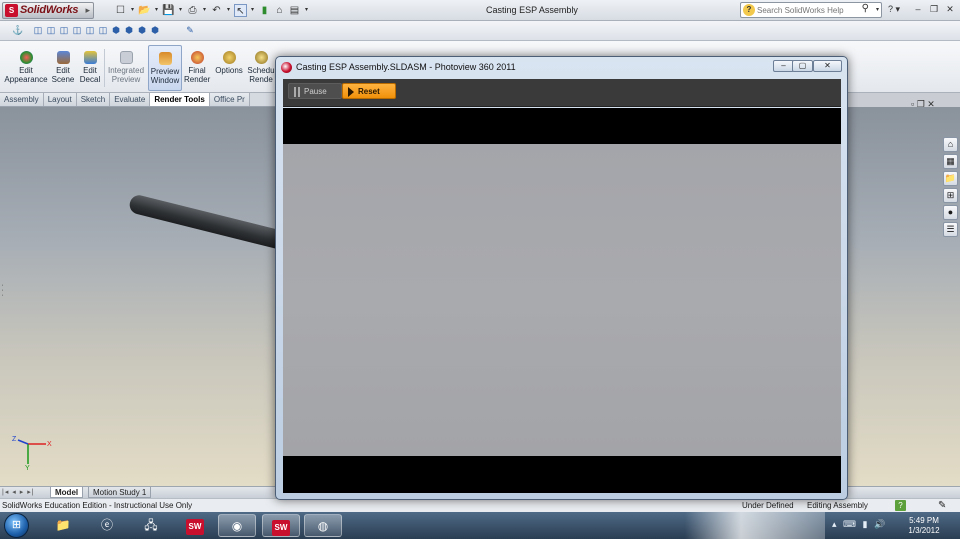  Describe the element at coordinates (281, 525) in the screenshot. I see `solidworks-open-taskbar-icon: SW` at that location.